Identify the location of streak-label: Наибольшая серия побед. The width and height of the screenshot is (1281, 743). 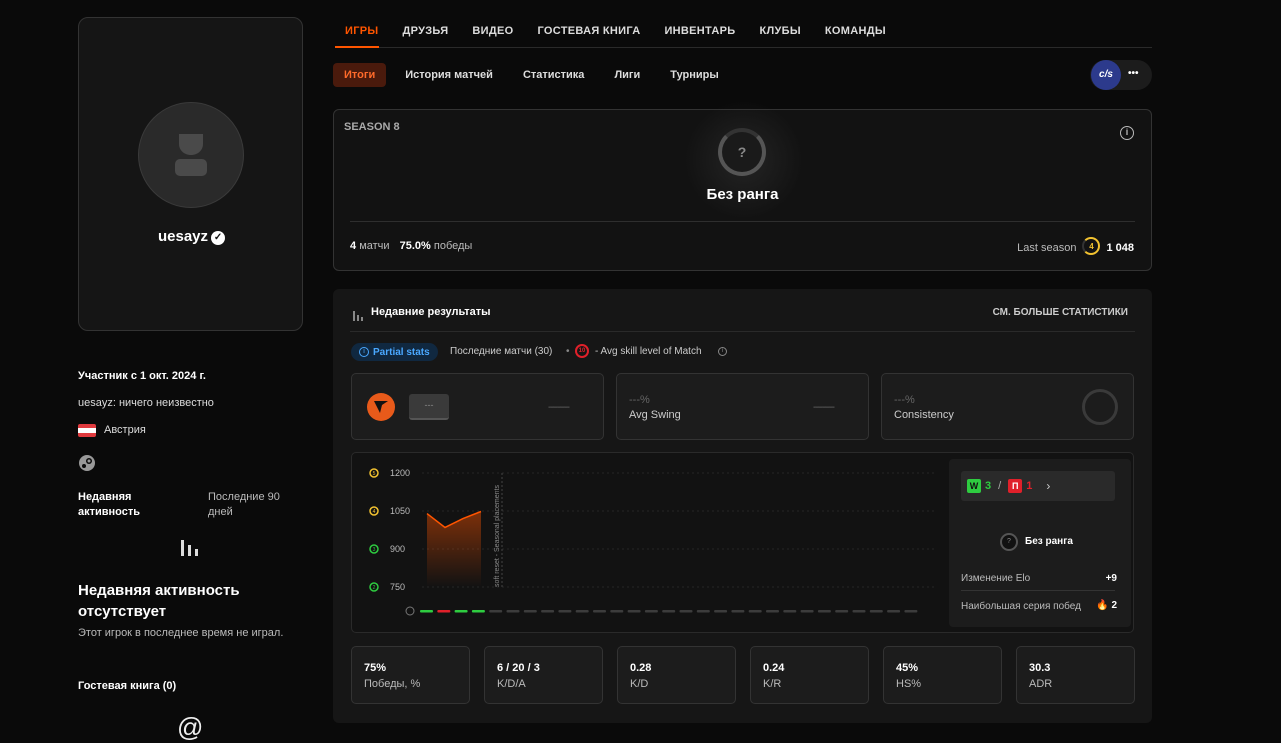
(1021, 606).